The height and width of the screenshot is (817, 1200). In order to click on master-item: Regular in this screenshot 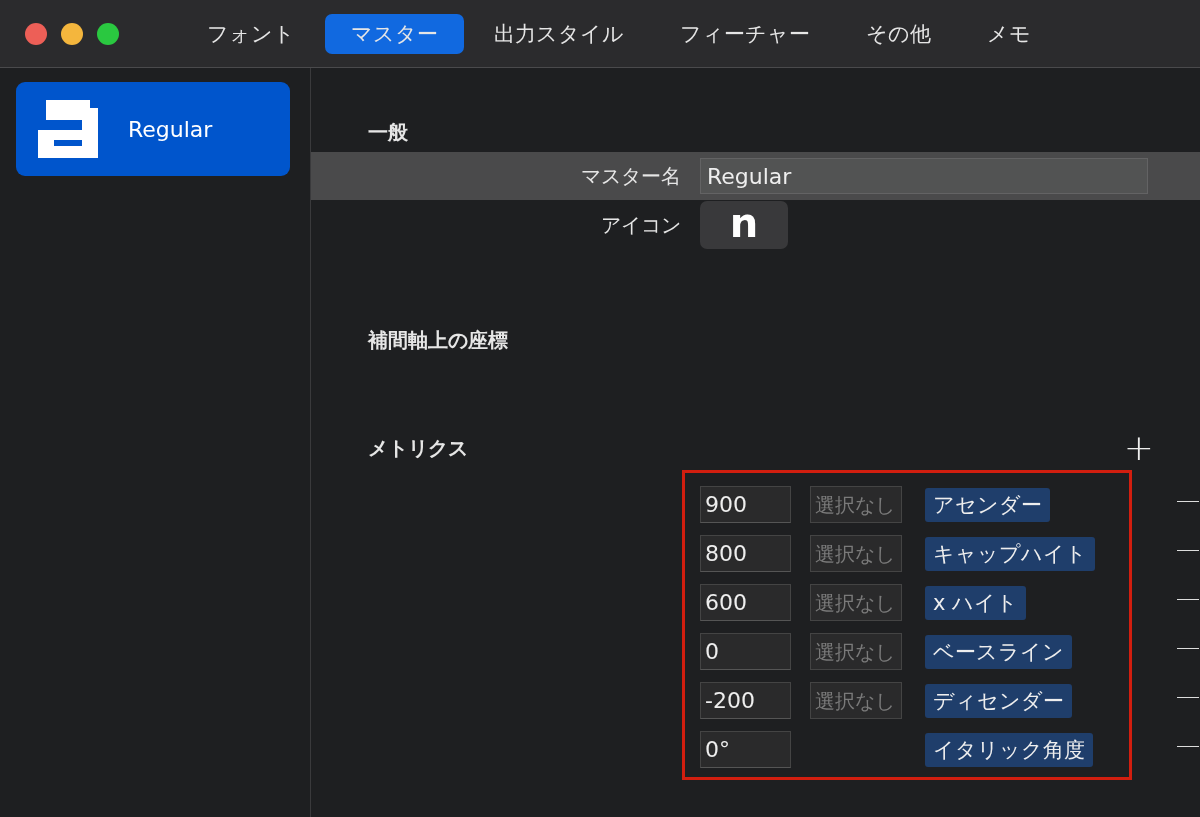, I will do `click(153, 129)`.